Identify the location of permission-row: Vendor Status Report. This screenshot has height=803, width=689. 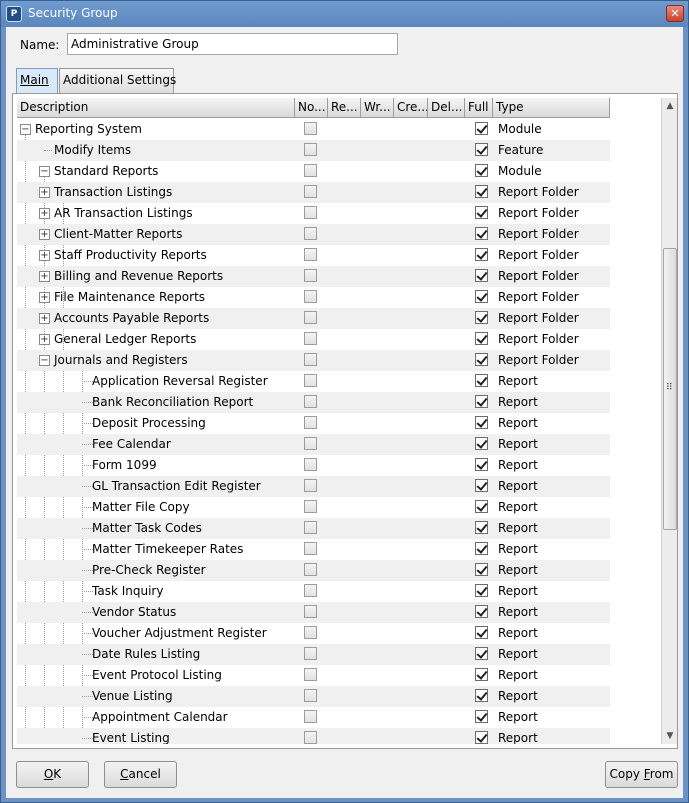
(313, 612).